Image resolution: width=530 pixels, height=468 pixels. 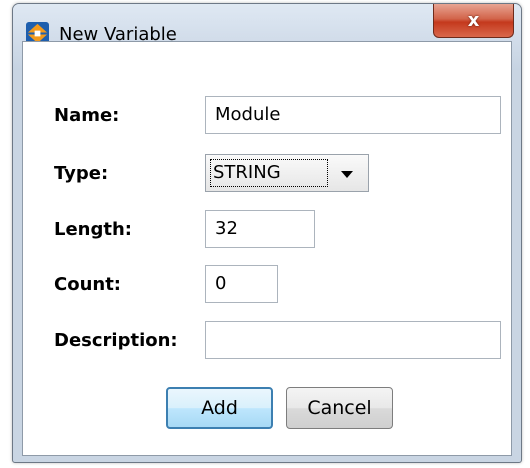 What do you see at coordinates (219, 408) in the screenshot?
I see `add-button: Add` at bounding box center [219, 408].